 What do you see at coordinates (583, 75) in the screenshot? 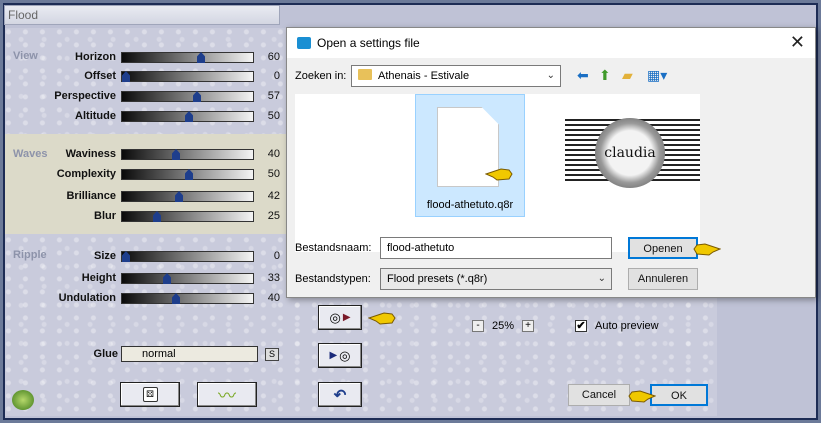
I see `back-icon: ⬅` at bounding box center [583, 75].